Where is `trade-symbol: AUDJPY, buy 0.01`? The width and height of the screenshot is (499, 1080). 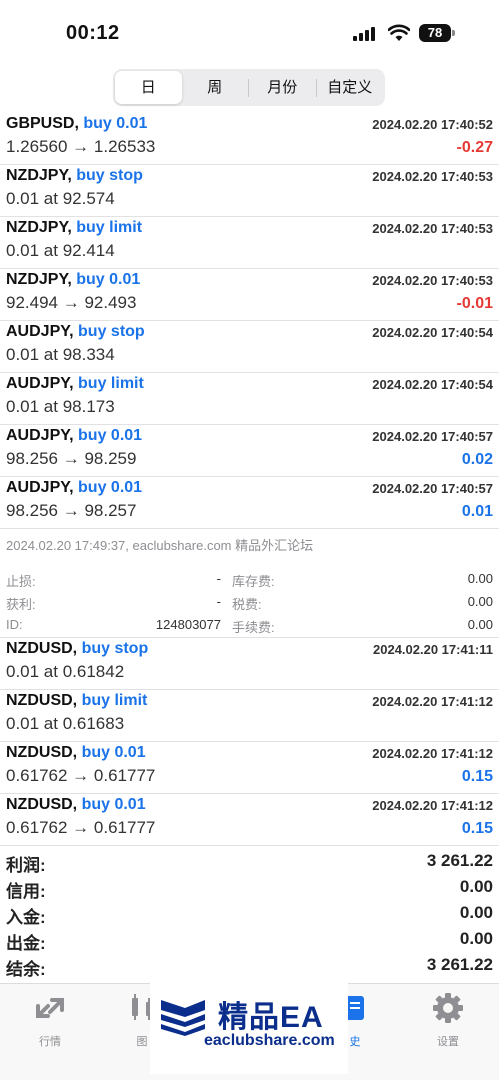 trade-symbol: AUDJPY, buy 0.01 is located at coordinates (74, 488).